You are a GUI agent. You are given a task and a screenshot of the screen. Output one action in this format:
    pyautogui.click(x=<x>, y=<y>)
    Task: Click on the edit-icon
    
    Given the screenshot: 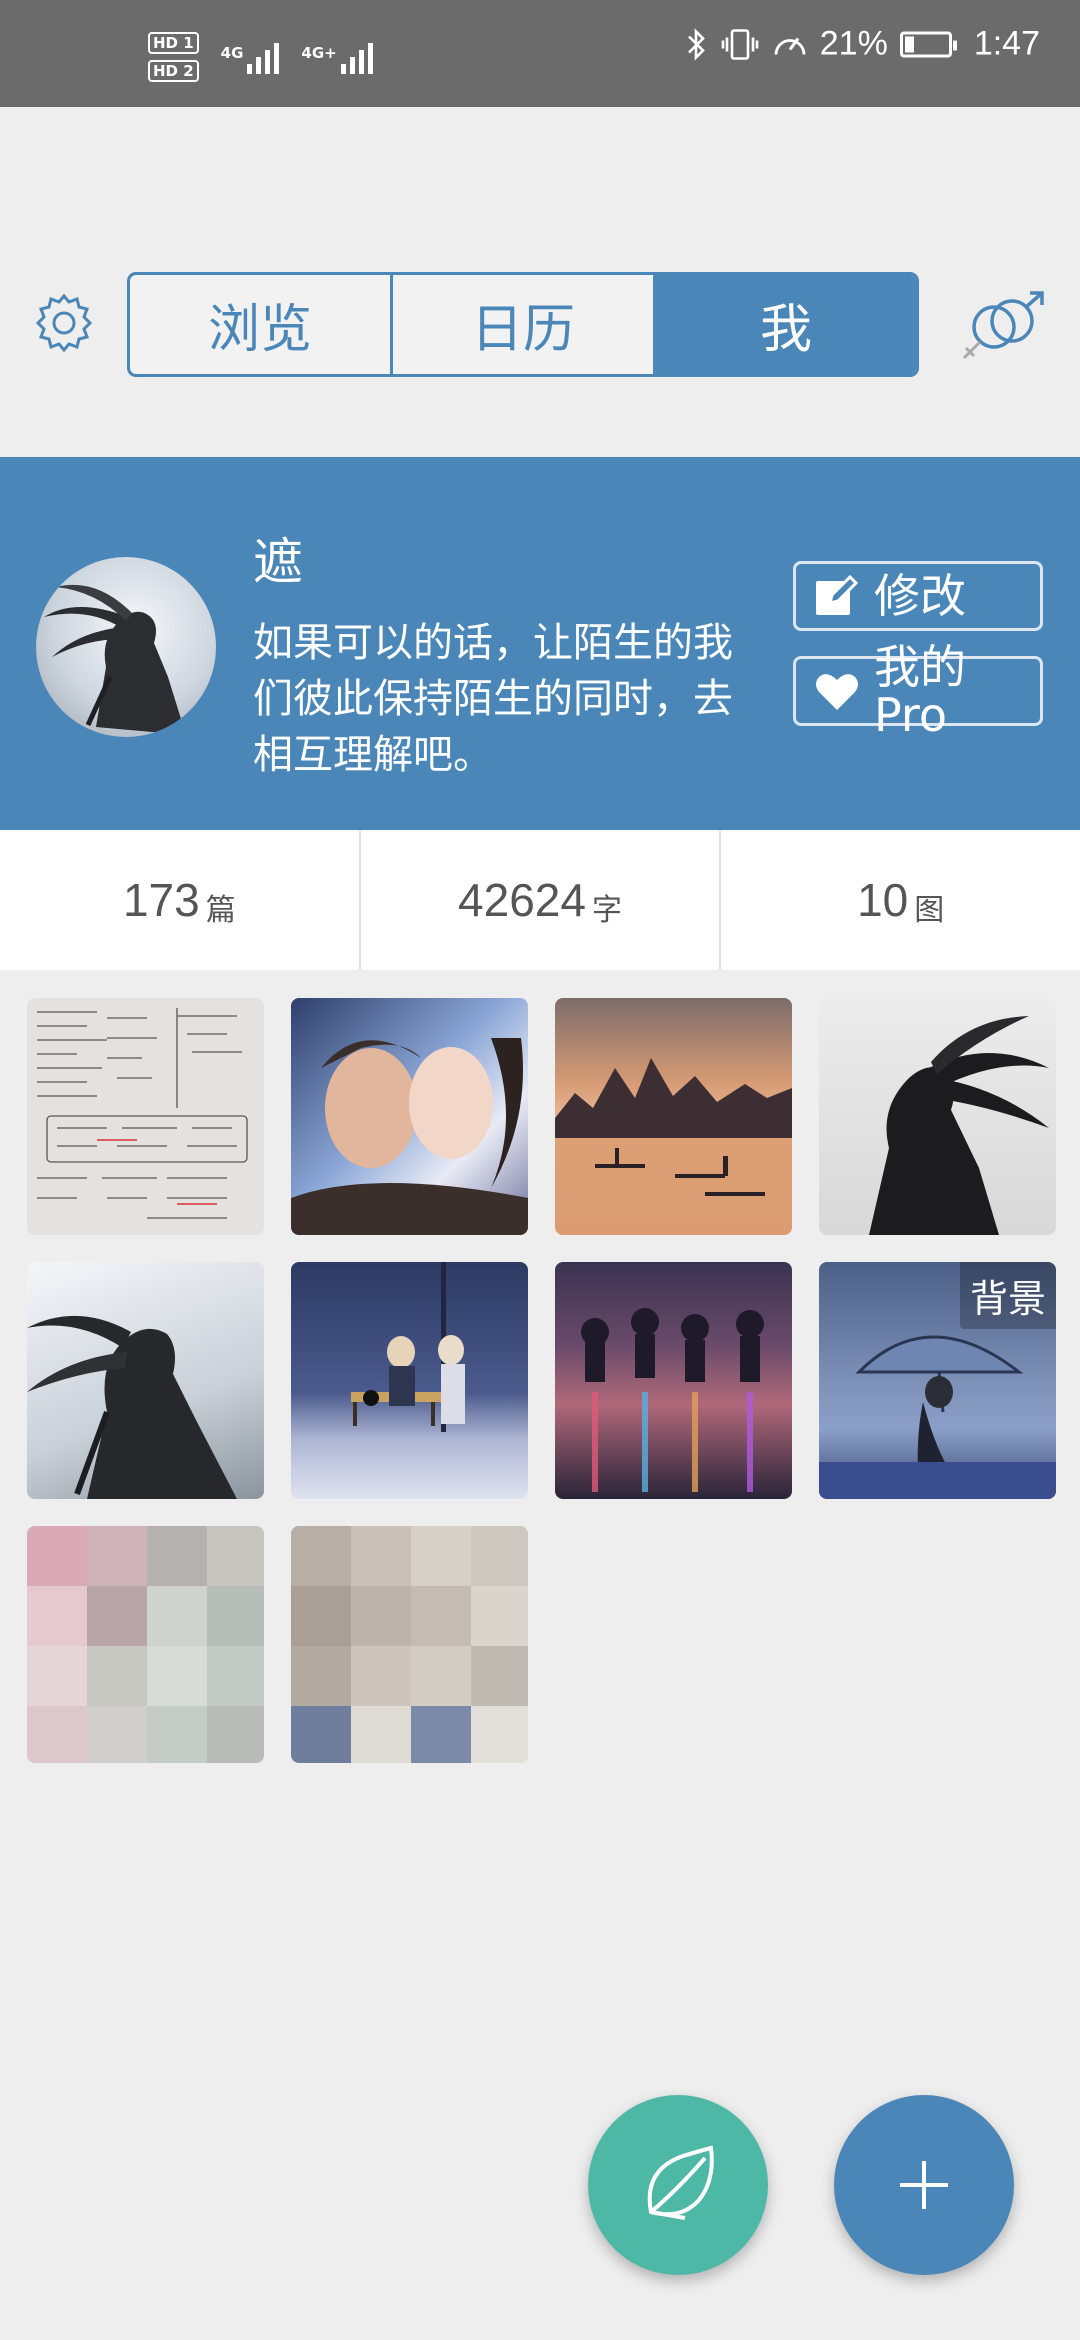 What is the action you would take?
    pyautogui.click(x=837, y=594)
    